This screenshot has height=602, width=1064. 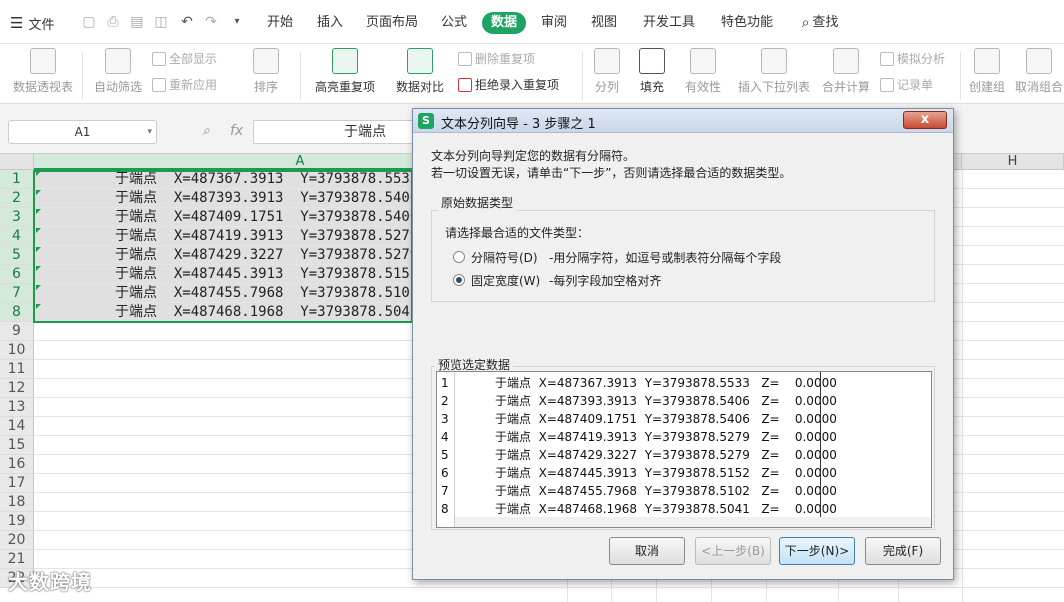 I want to click on cell-a6: 于端点 X=487445.3913 Y=3793878.5152, so click(x=223, y=274).